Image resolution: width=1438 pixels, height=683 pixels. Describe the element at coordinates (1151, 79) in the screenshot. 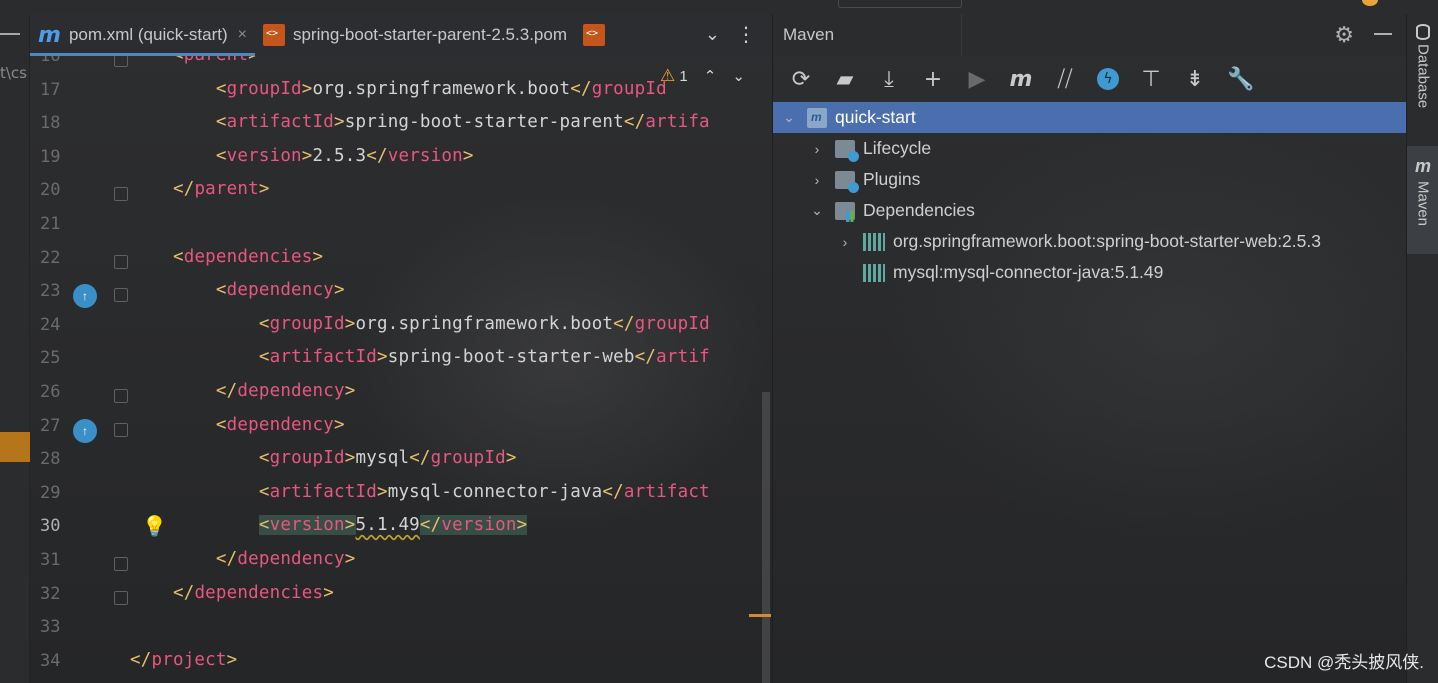

I see `show-dependencies-icon: ⊤` at that location.